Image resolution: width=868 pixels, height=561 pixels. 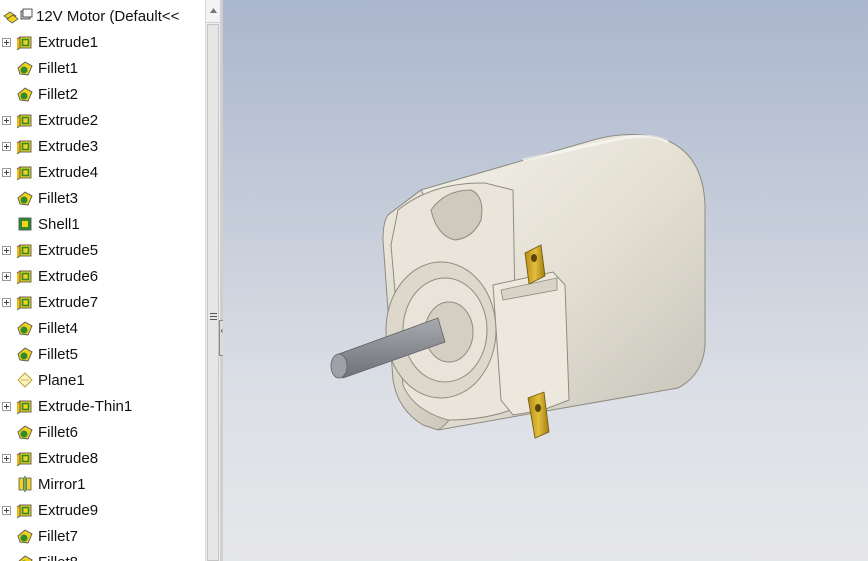 What do you see at coordinates (58, 328) in the screenshot?
I see `tree-item-label: Fillet4` at bounding box center [58, 328].